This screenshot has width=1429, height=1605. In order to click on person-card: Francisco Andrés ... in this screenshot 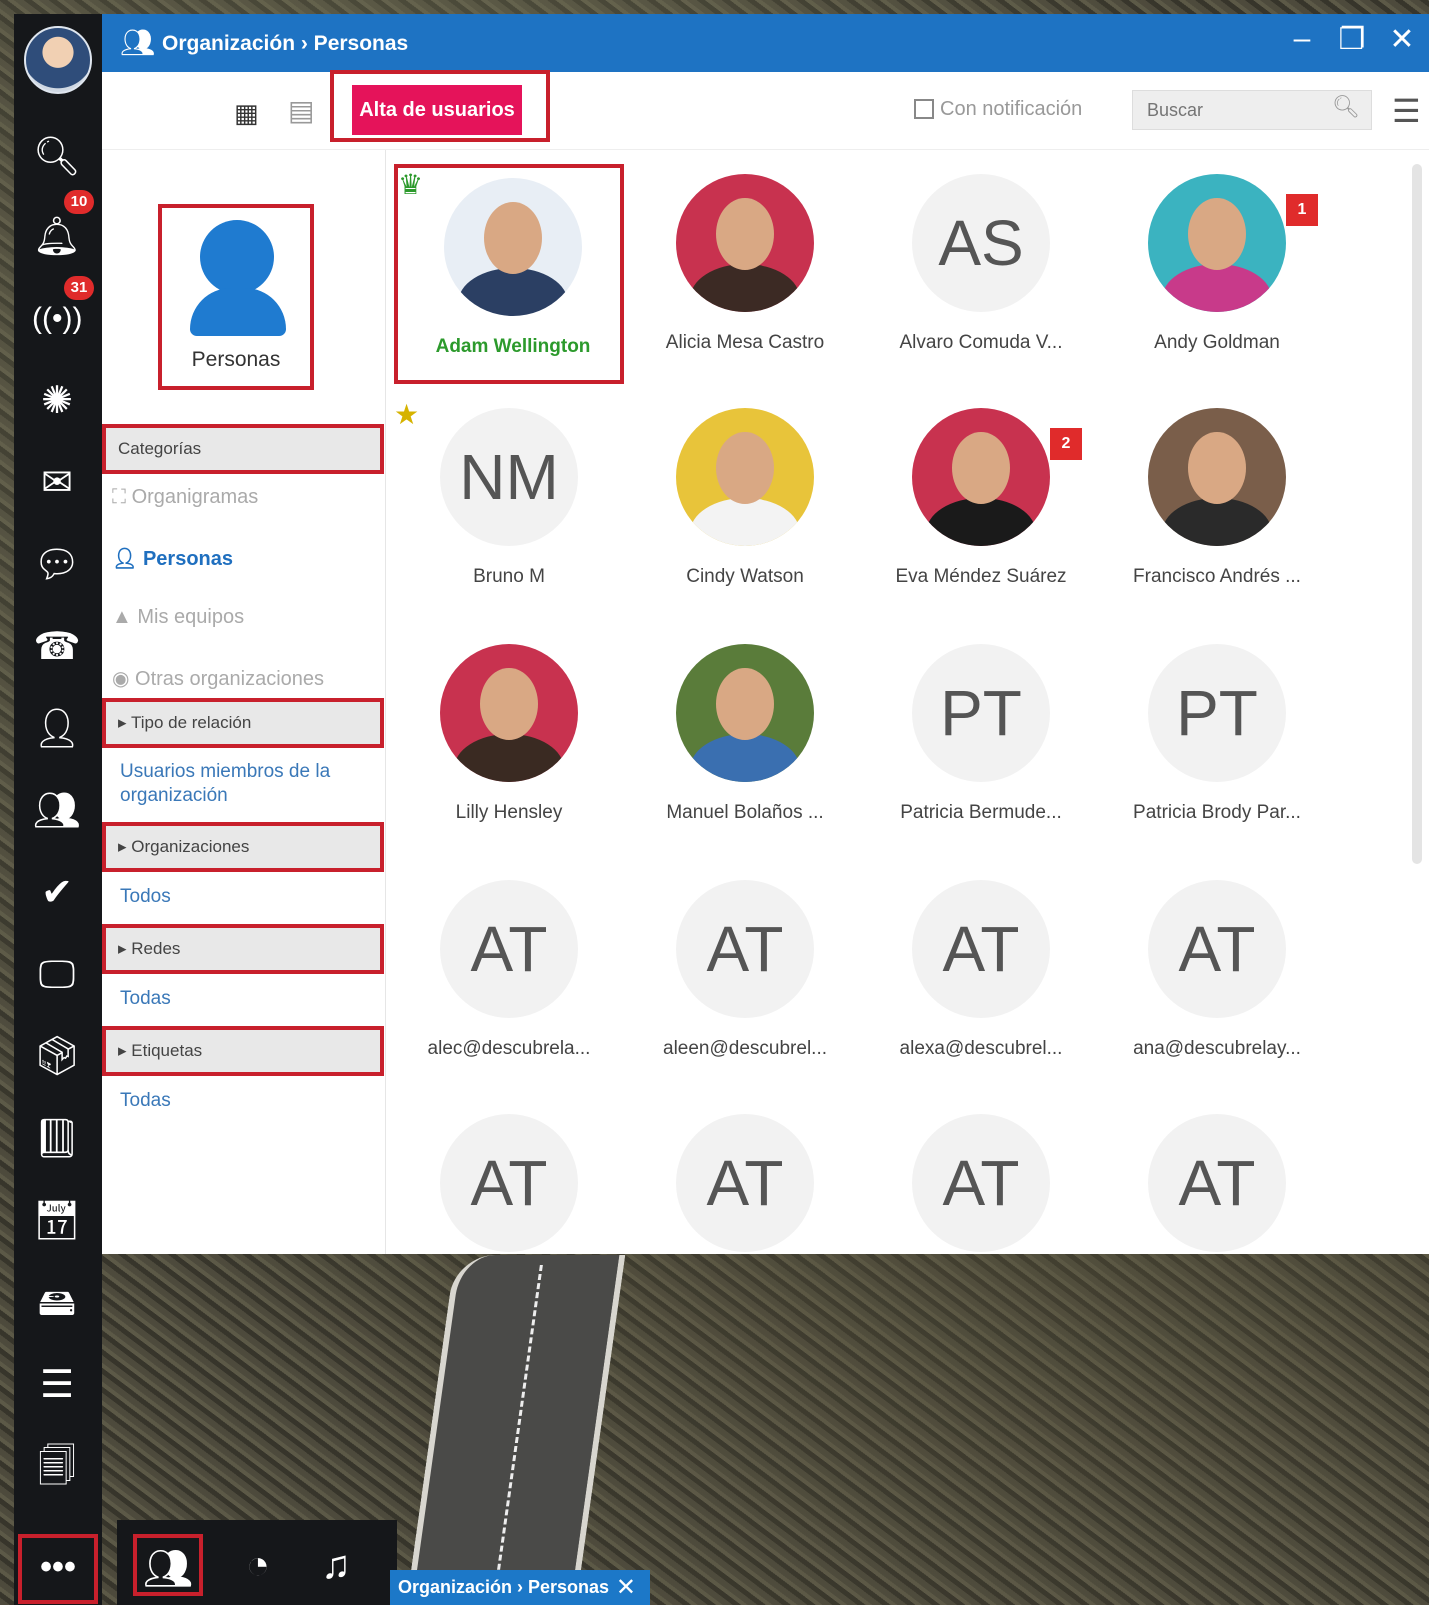, I will do `click(1217, 508)`.